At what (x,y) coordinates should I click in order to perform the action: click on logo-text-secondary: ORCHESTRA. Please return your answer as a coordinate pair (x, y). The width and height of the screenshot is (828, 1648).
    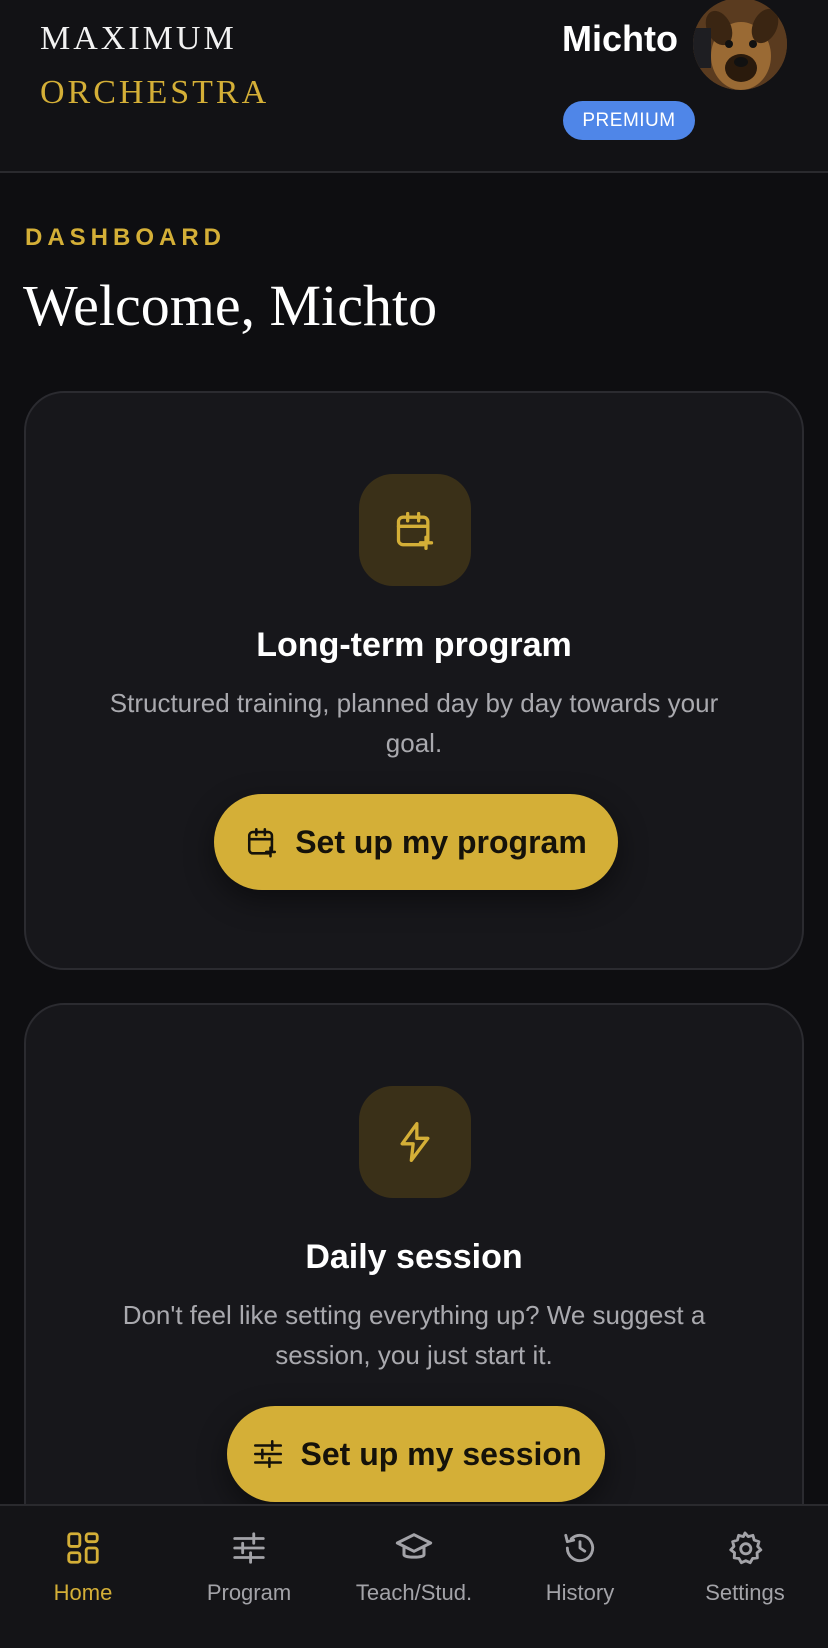
    Looking at the image, I should click on (155, 92).